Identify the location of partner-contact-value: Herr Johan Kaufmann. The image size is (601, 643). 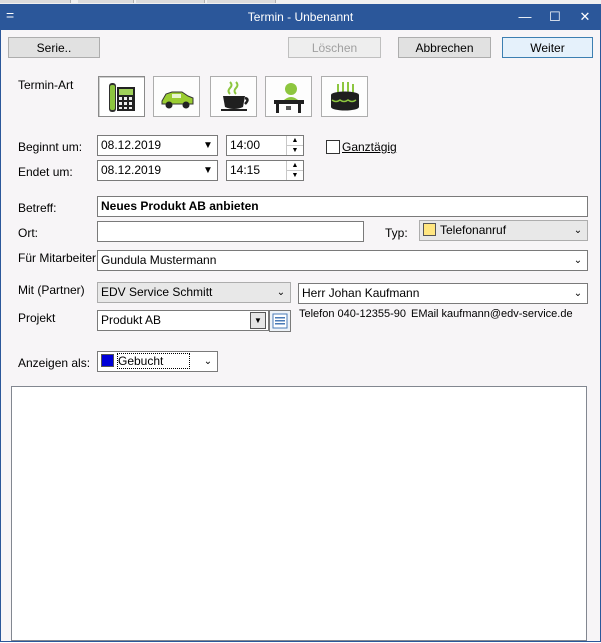
(361, 293).